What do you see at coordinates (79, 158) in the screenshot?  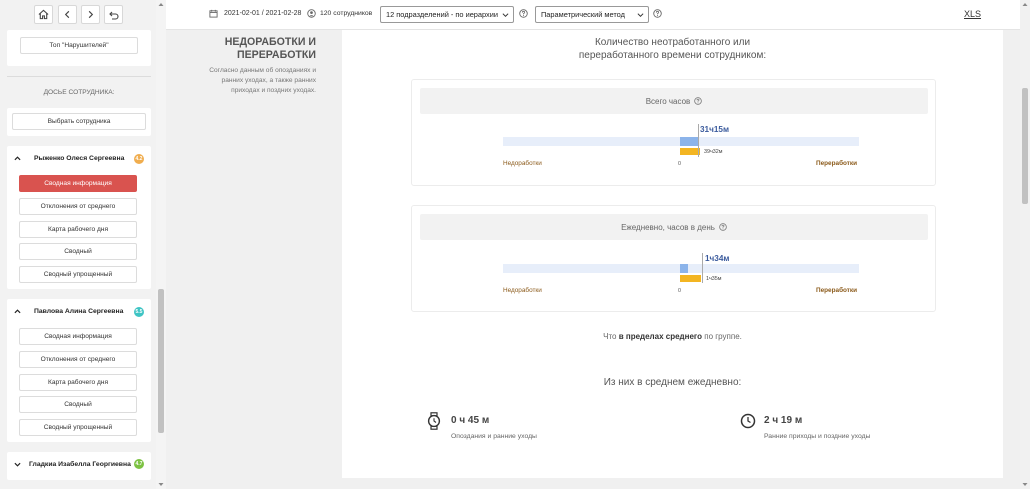 I see `person-name: Рыженко Олеся Сергеевна` at bounding box center [79, 158].